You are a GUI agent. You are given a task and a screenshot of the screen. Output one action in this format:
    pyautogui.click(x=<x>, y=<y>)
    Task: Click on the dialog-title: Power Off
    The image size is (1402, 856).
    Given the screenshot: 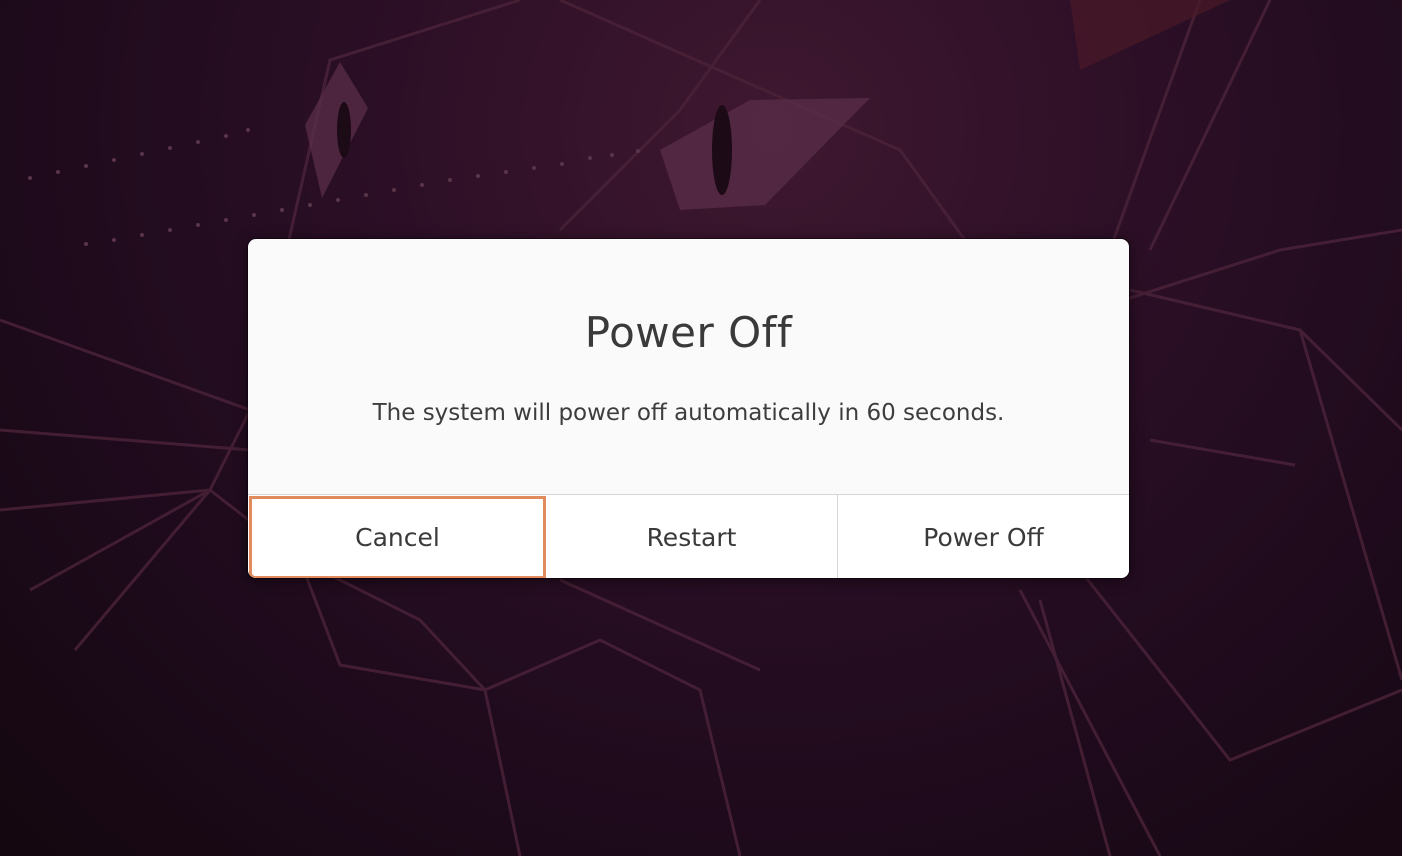 What is the action you would take?
    pyautogui.click(x=688, y=332)
    